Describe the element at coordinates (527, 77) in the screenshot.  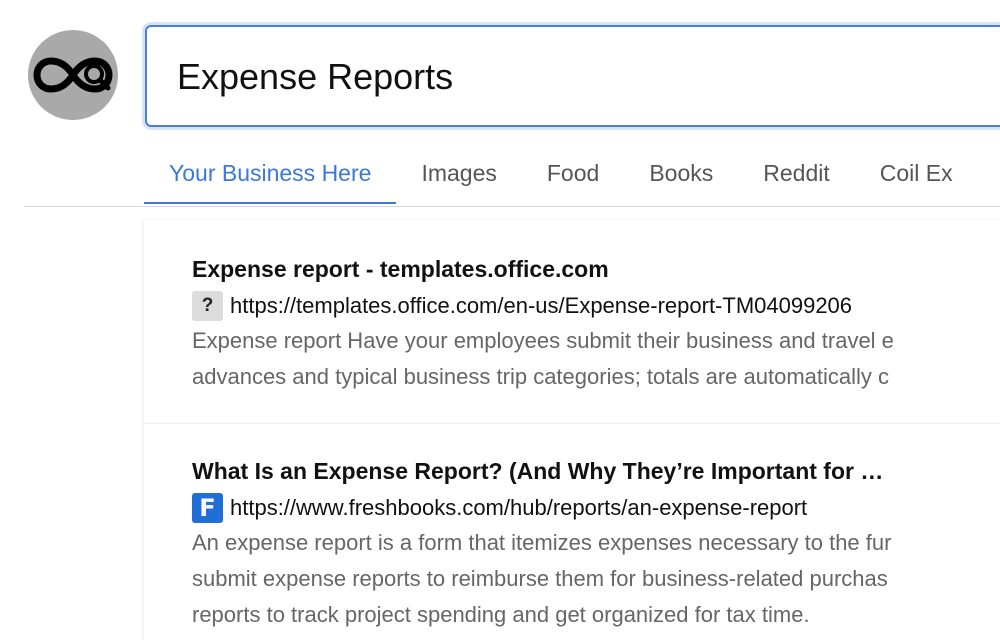
I see `search-input` at that location.